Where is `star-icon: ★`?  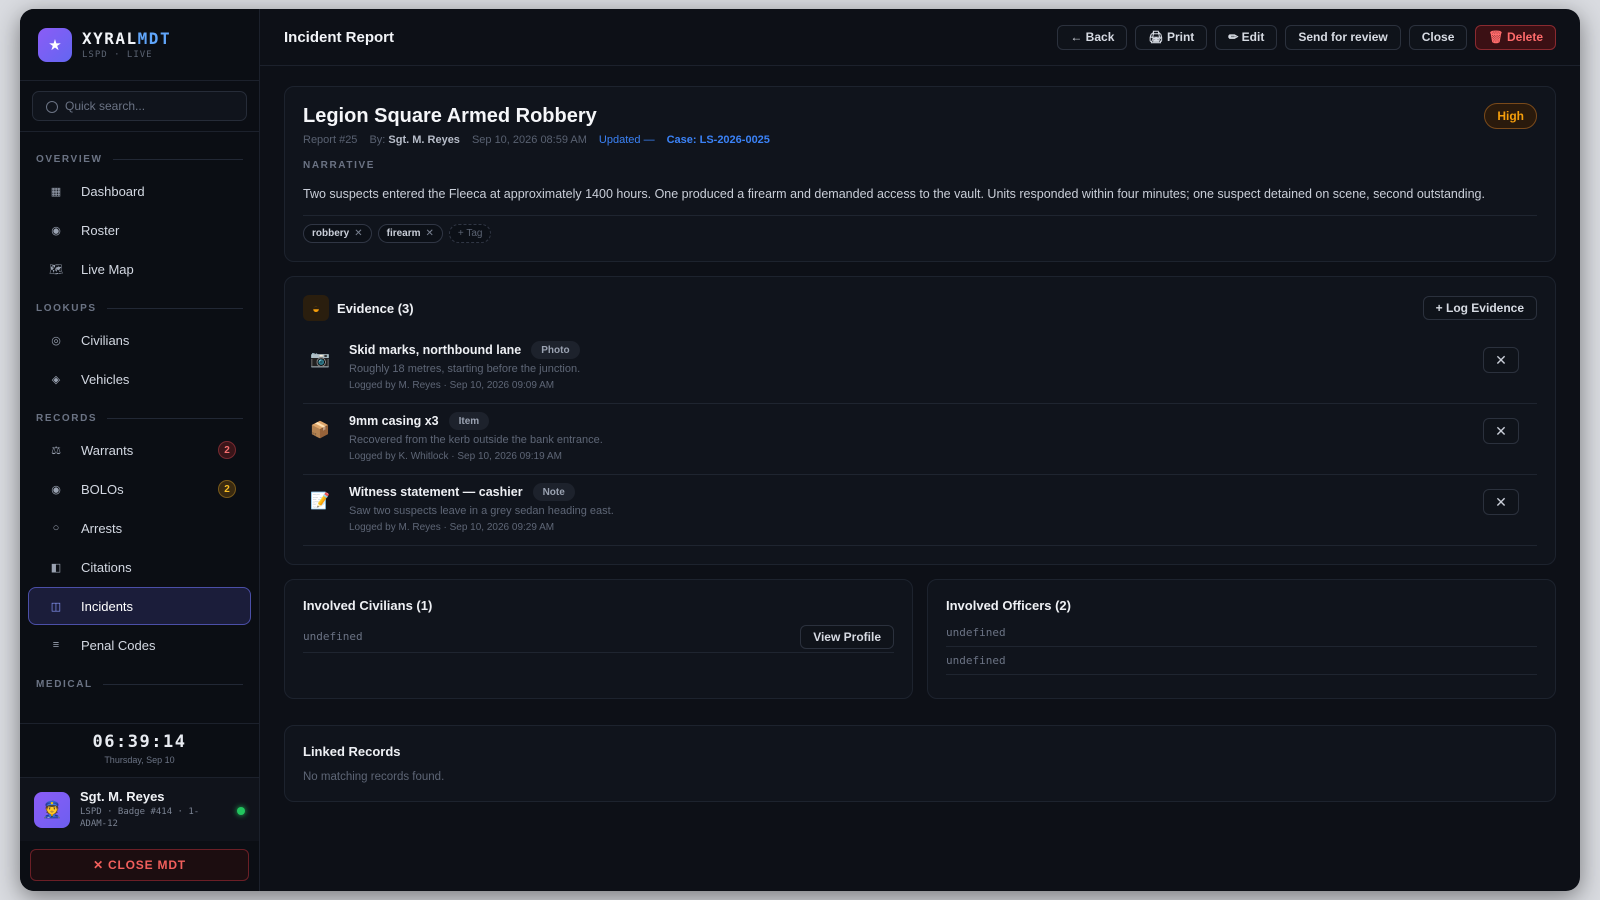 star-icon: ★ is located at coordinates (55, 44).